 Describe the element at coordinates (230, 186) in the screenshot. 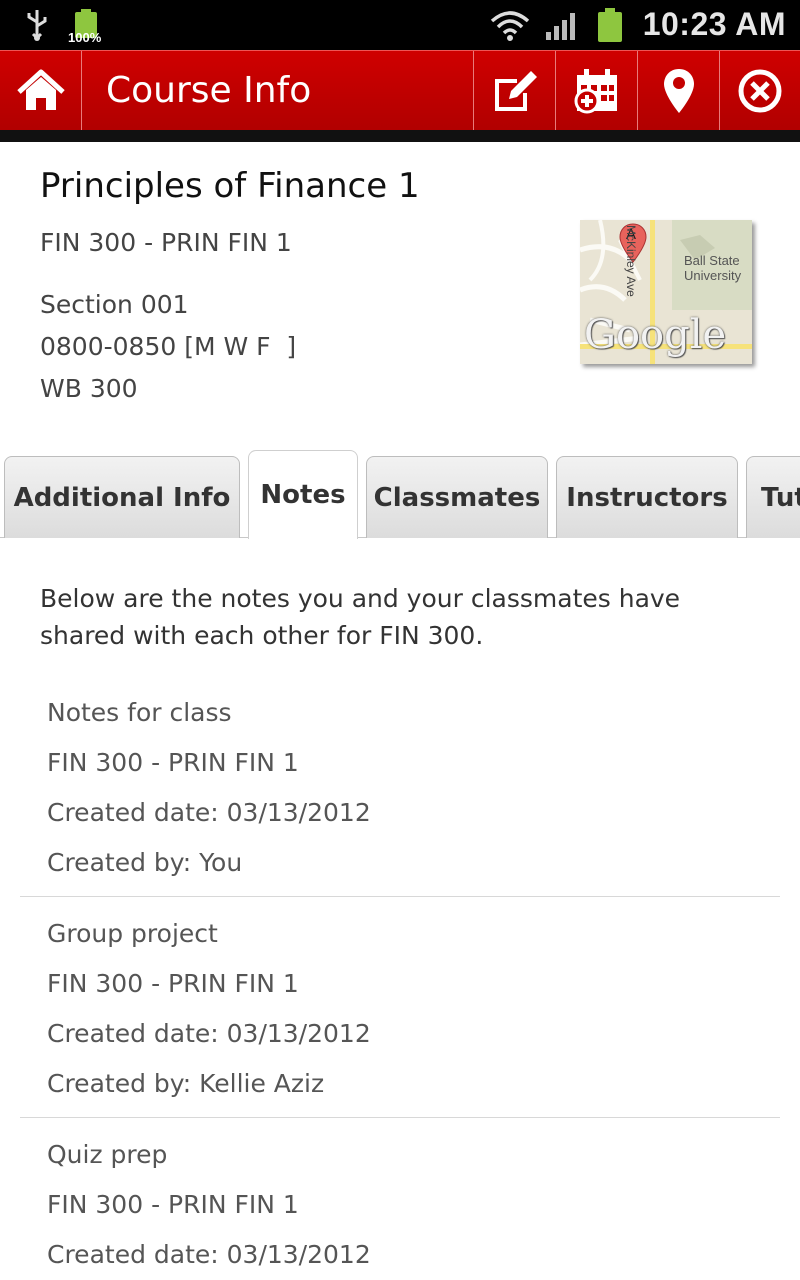

I see `course-title: Principles of Finance 1` at that location.